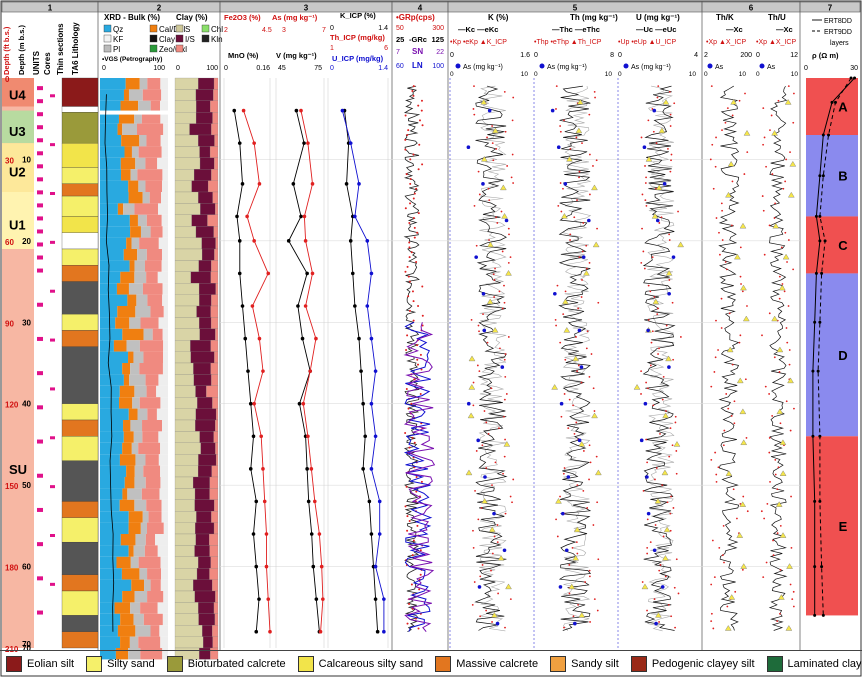 This screenshot has width=862, height=677. What do you see at coordinates (814, 664) in the screenshot?
I see `legend-item-laminated-clayey-silt: Laminated clayey silt` at bounding box center [814, 664].